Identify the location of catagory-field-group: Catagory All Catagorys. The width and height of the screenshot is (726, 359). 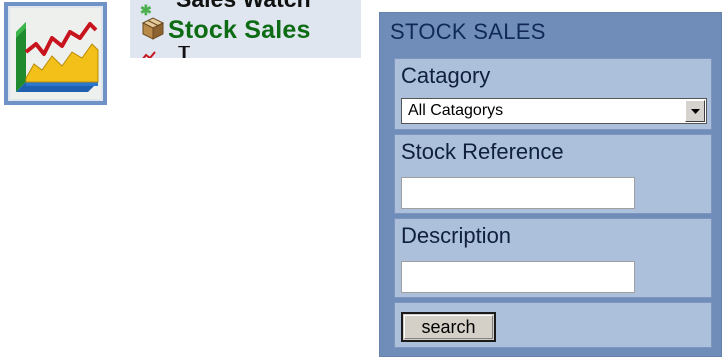
(553, 94).